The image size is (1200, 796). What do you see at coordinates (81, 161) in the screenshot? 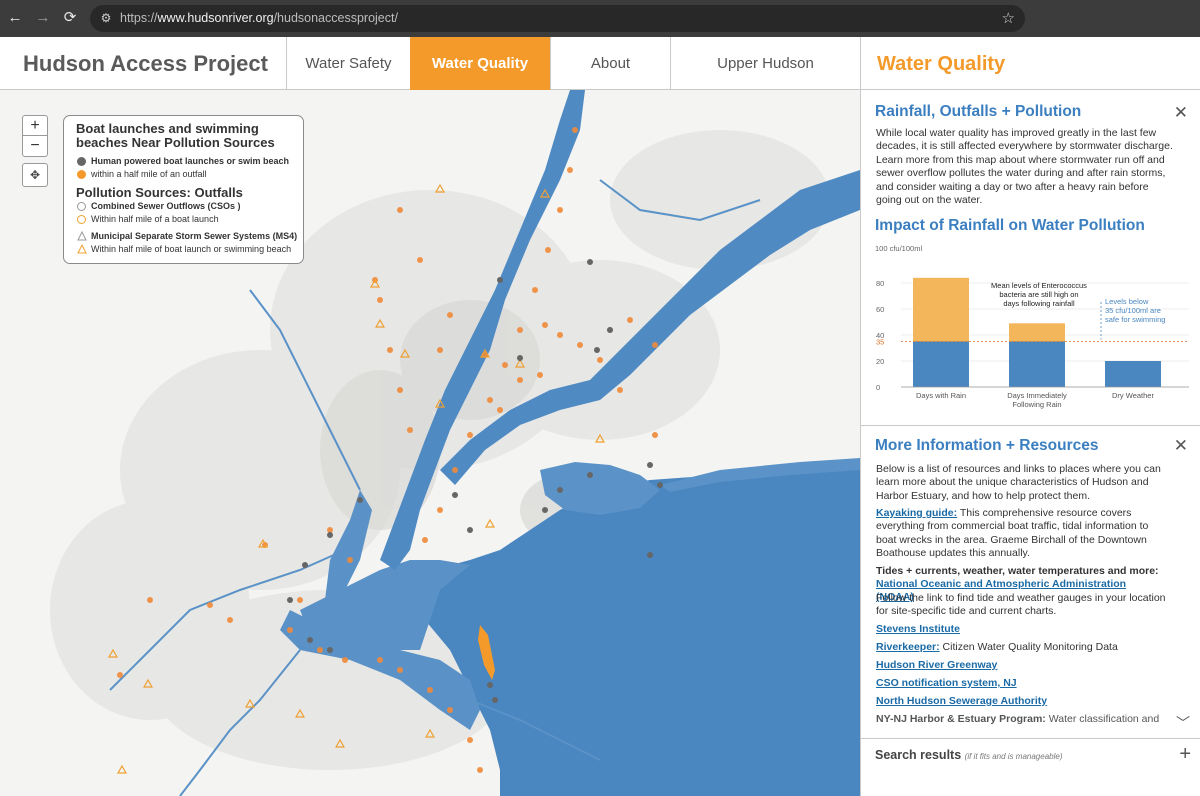
I see `gray-dot-icon` at bounding box center [81, 161].